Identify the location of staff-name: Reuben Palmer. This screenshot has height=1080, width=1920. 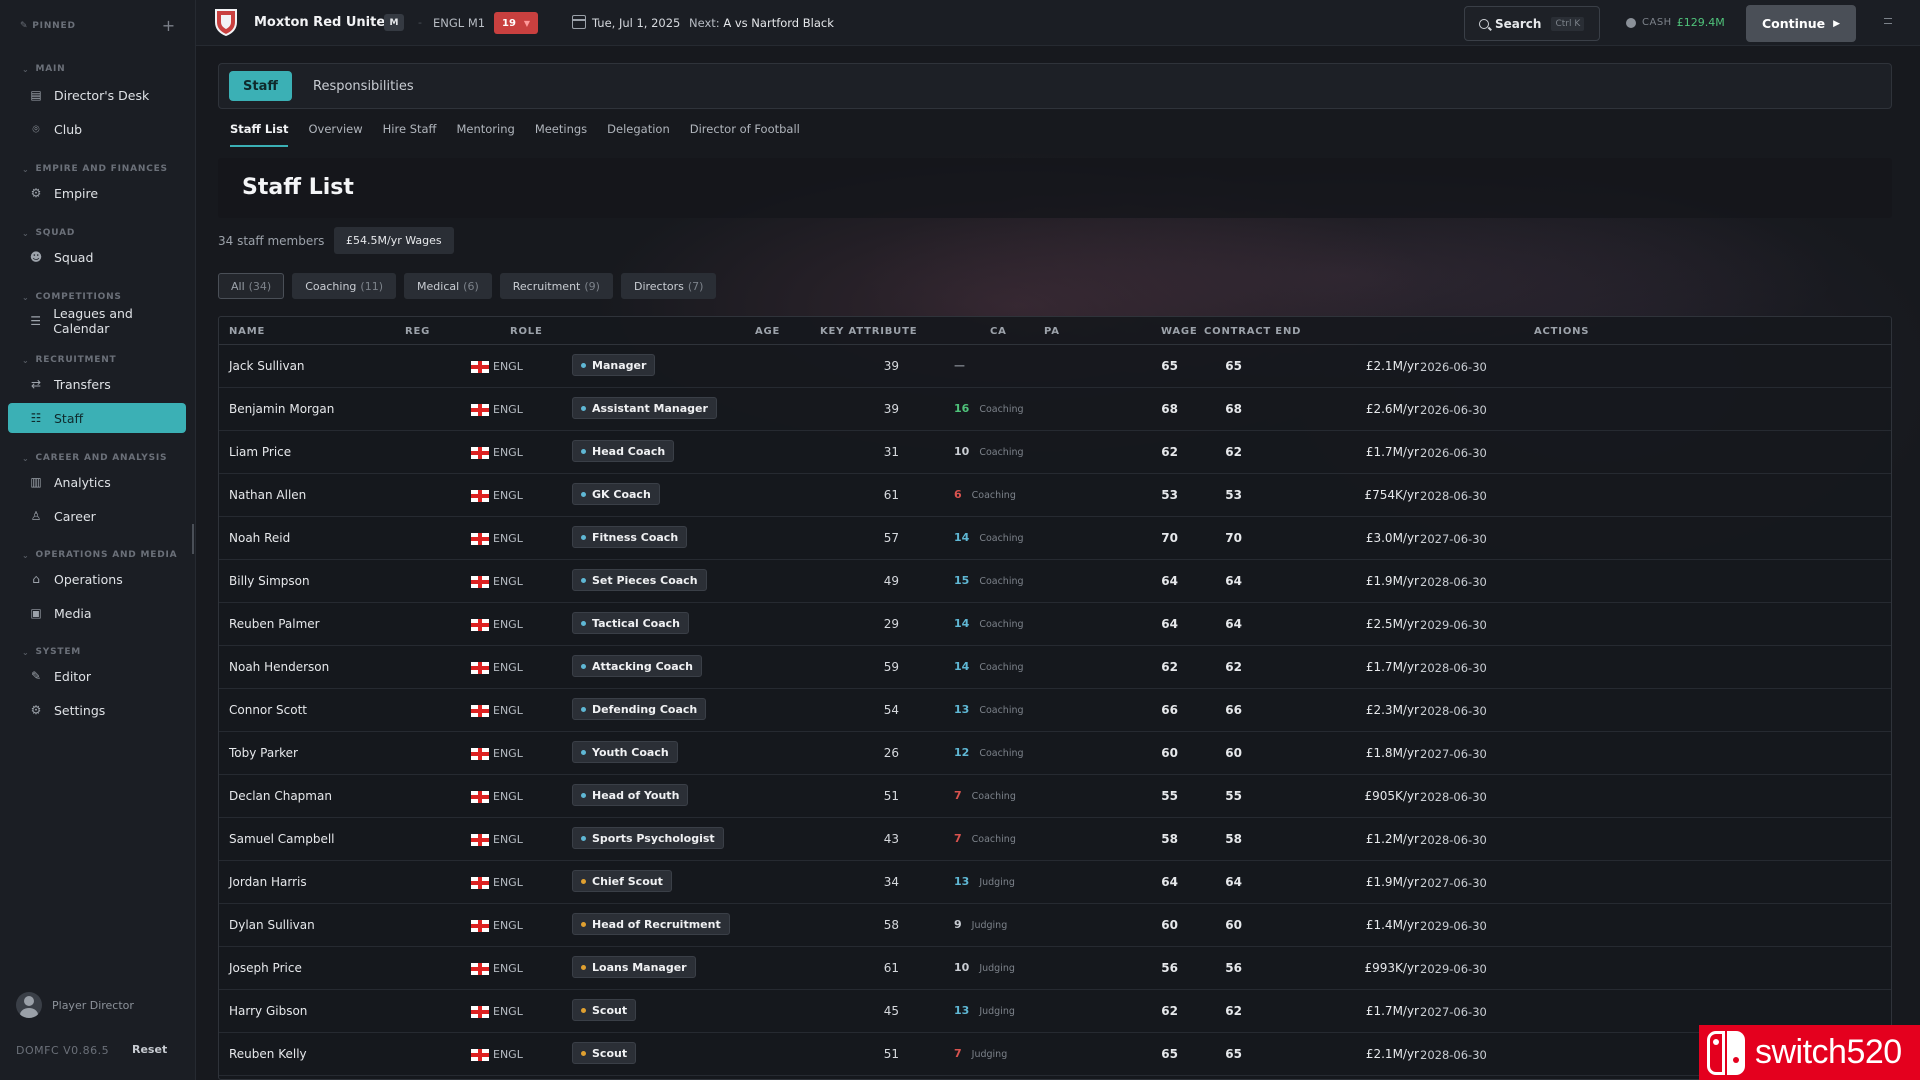
(274, 624).